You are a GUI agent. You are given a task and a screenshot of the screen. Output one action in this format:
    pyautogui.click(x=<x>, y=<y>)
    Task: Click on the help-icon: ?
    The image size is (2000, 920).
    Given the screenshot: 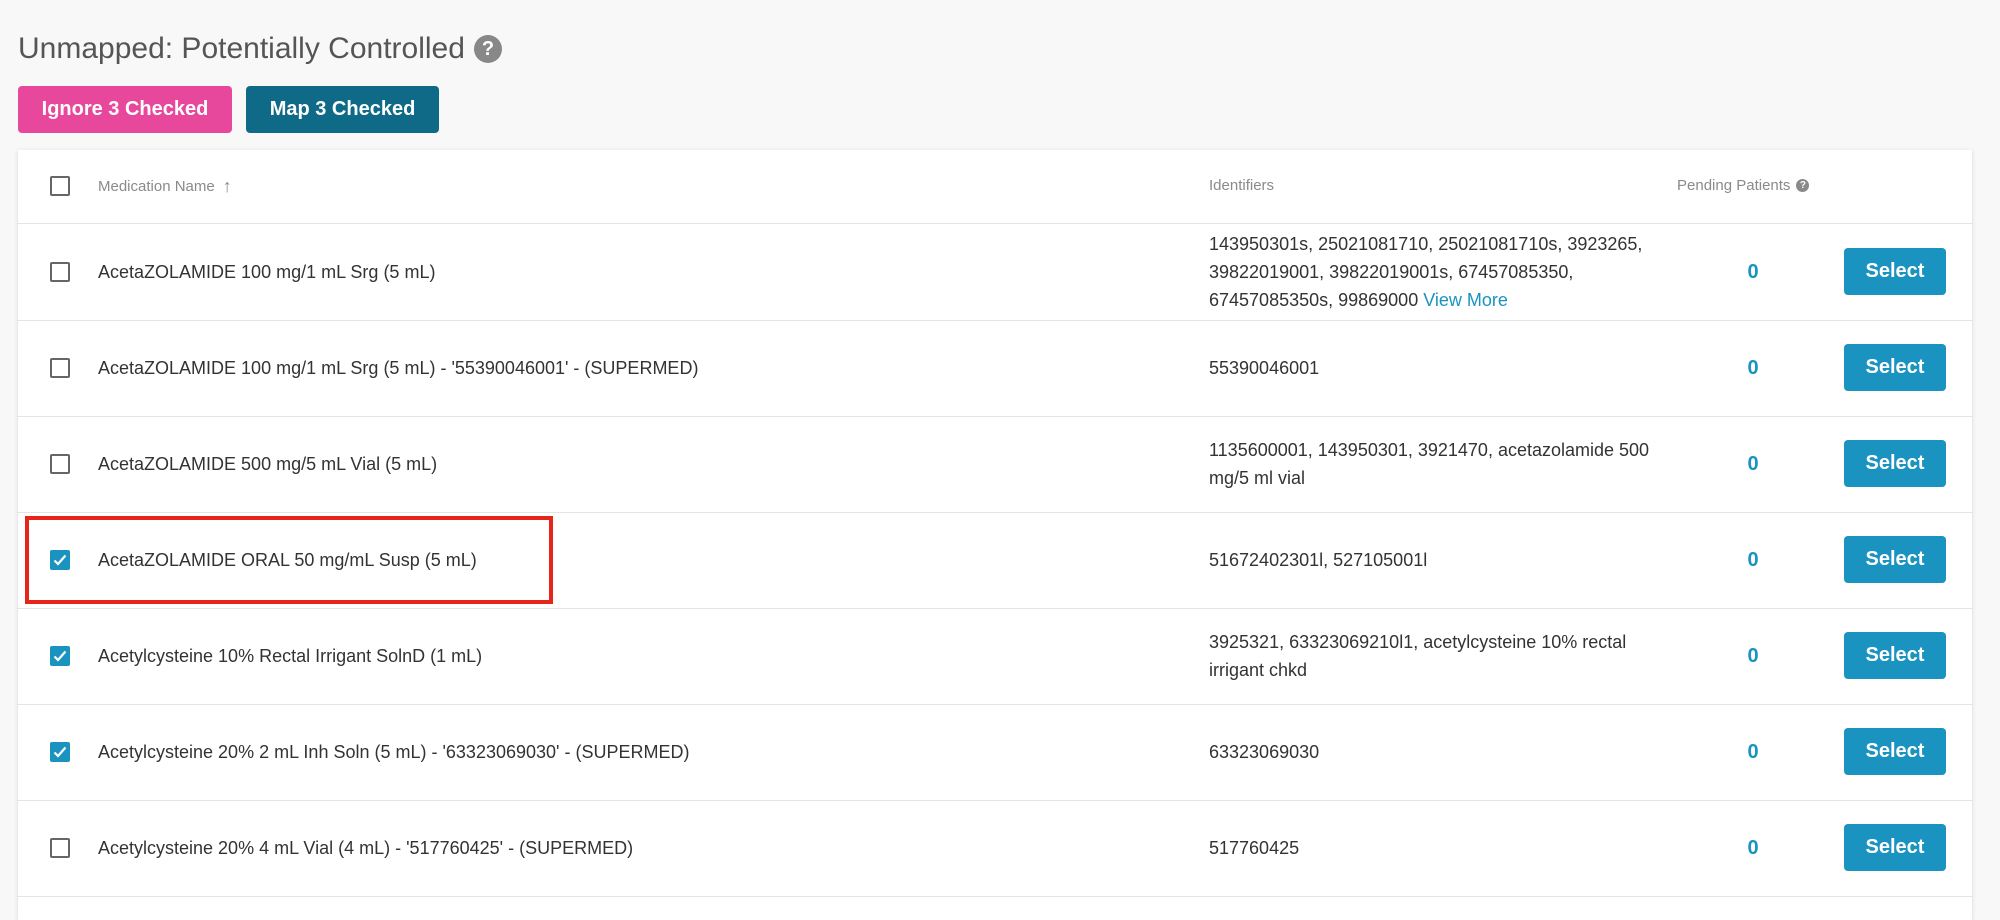 What is the action you would take?
    pyautogui.click(x=487, y=49)
    